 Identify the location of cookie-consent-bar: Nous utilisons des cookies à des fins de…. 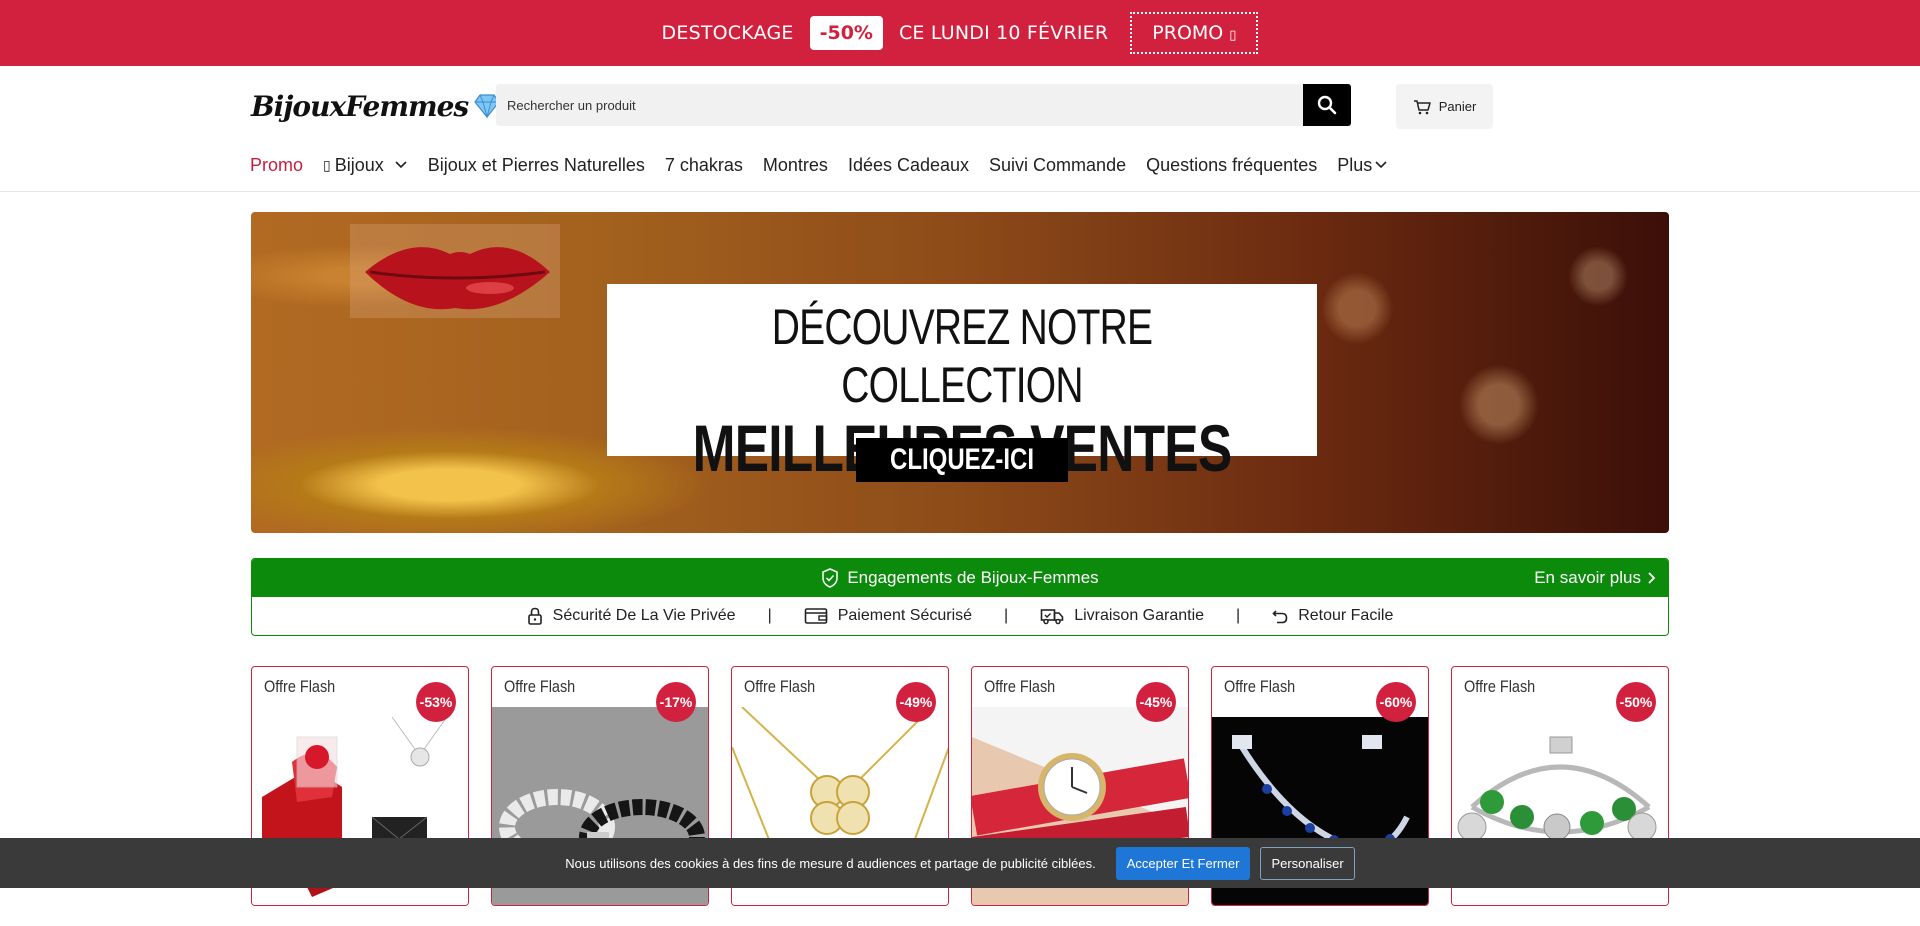
(960, 863).